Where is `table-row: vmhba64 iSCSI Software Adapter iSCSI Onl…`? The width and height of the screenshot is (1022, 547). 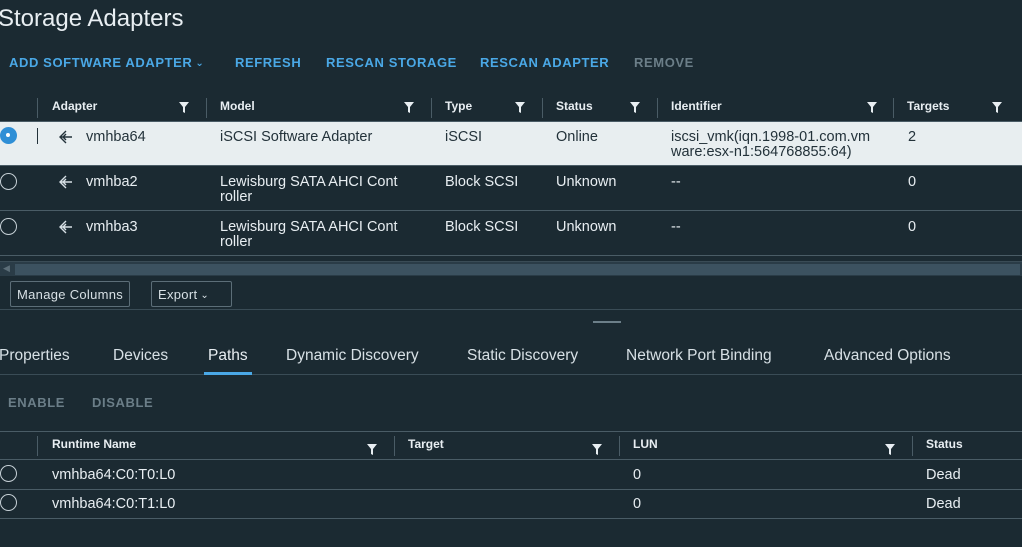 table-row: vmhba64 iSCSI Software Adapter iSCSI Onl… is located at coordinates (511, 144).